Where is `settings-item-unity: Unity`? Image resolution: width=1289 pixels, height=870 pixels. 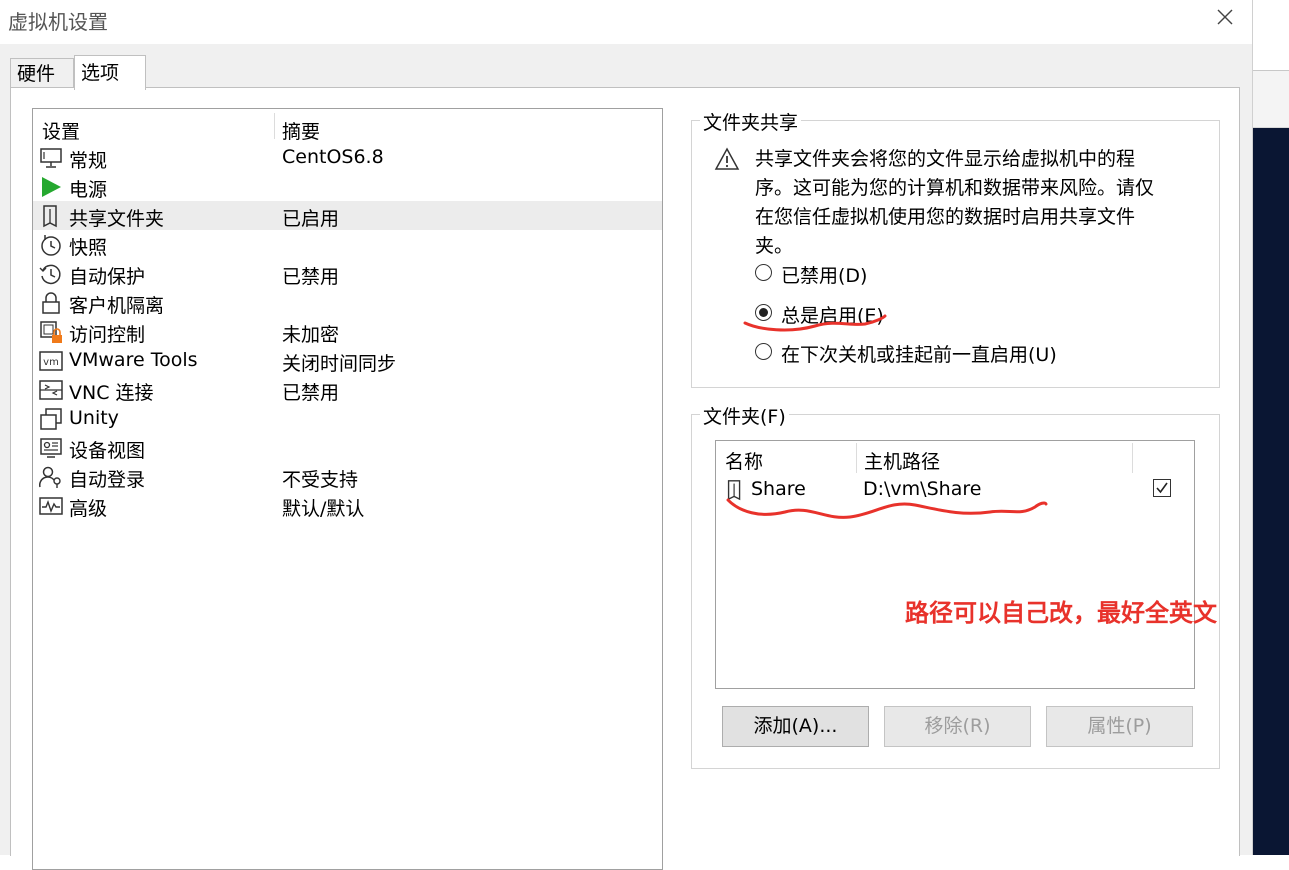 settings-item-unity: Unity is located at coordinates (347, 418).